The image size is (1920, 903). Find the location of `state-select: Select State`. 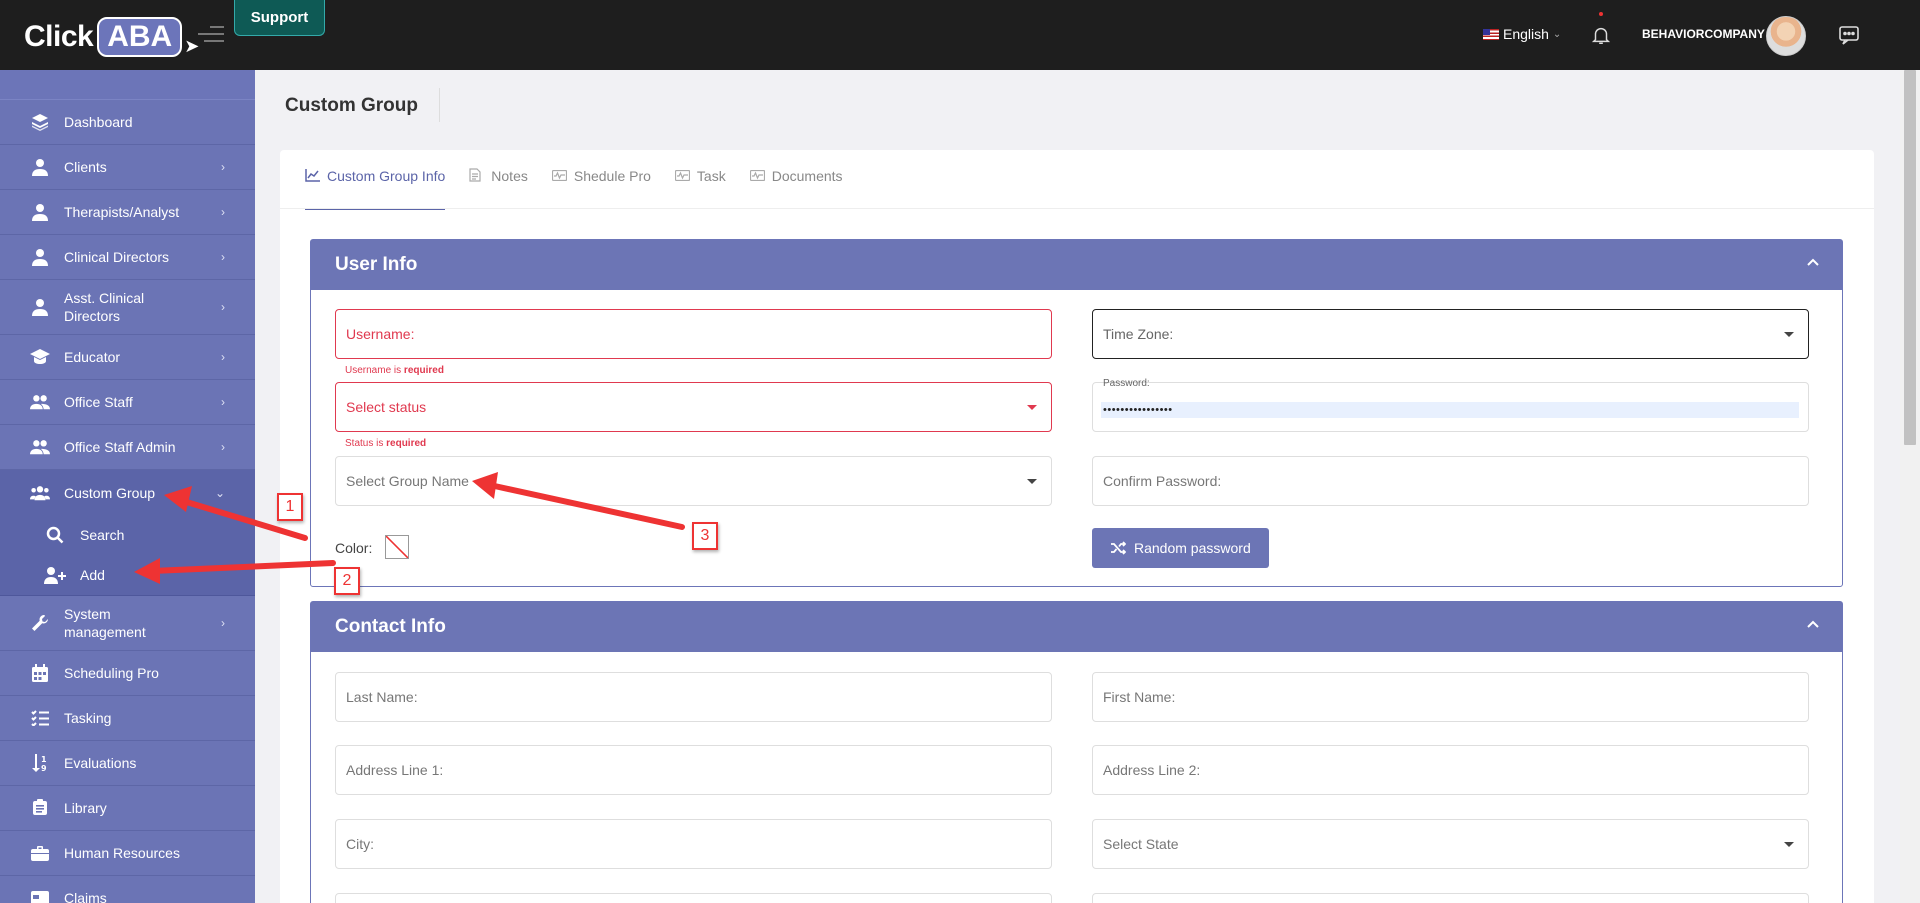

state-select: Select State is located at coordinates (1450, 844).